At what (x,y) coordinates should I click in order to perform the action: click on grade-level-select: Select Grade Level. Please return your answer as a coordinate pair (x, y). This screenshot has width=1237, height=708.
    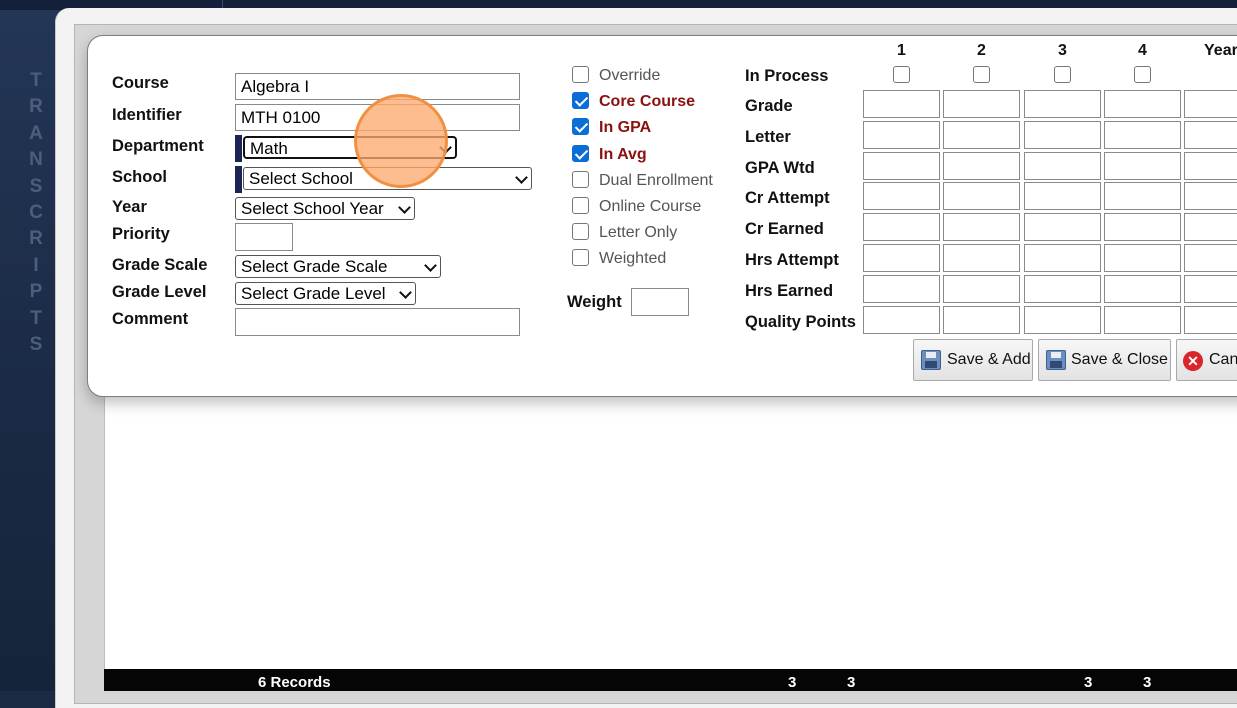
    Looking at the image, I should click on (325, 293).